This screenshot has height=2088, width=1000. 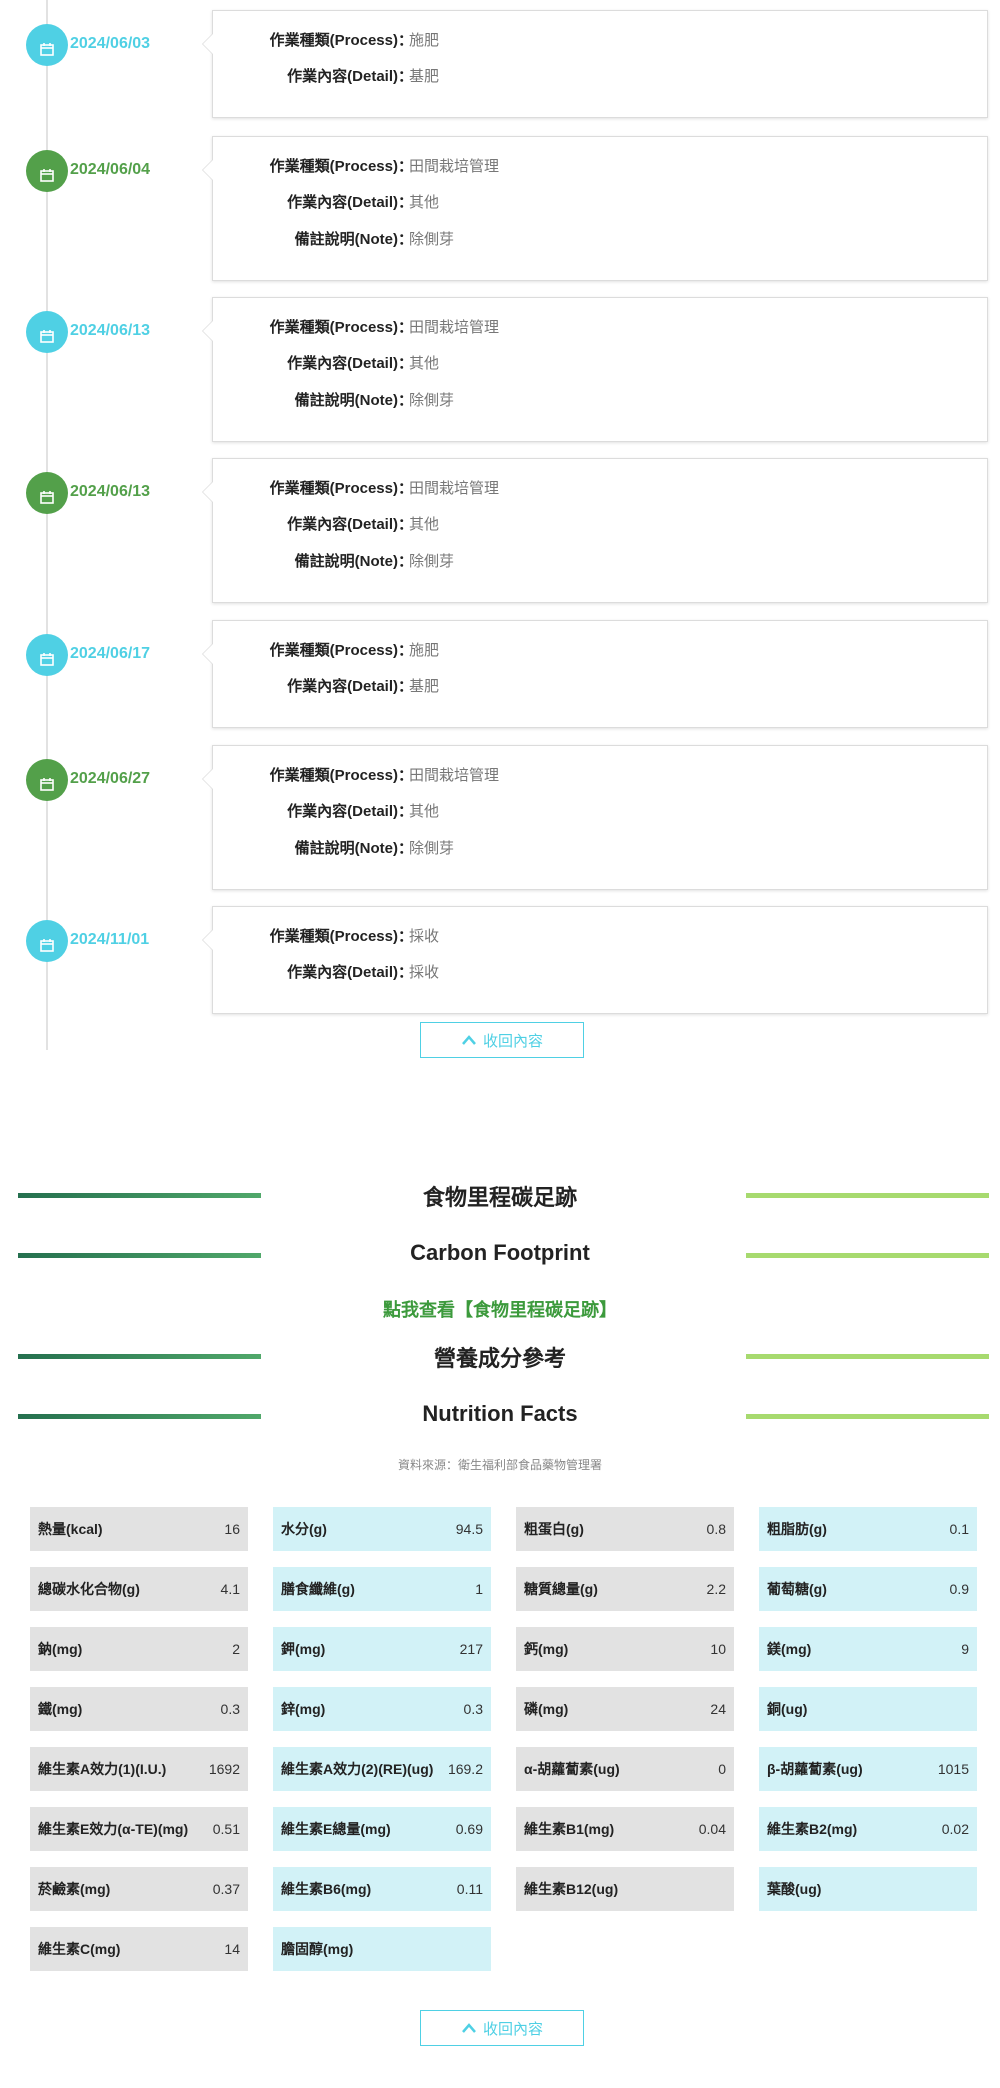 What do you see at coordinates (469, 1529) in the screenshot?
I see `nutrient-value: 94.5` at bounding box center [469, 1529].